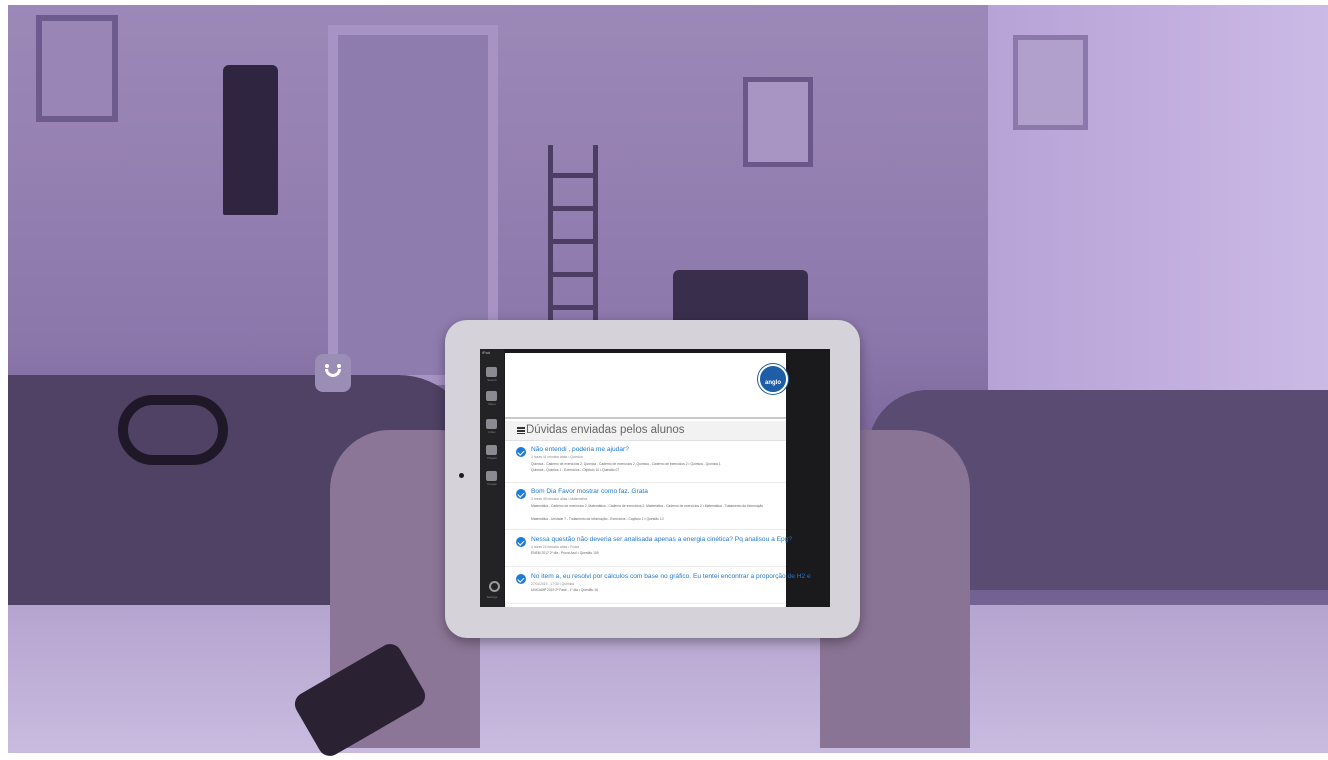 The height and width of the screenshot is (760, 1328). I want to click on smile-mouth, so click(333, 373).